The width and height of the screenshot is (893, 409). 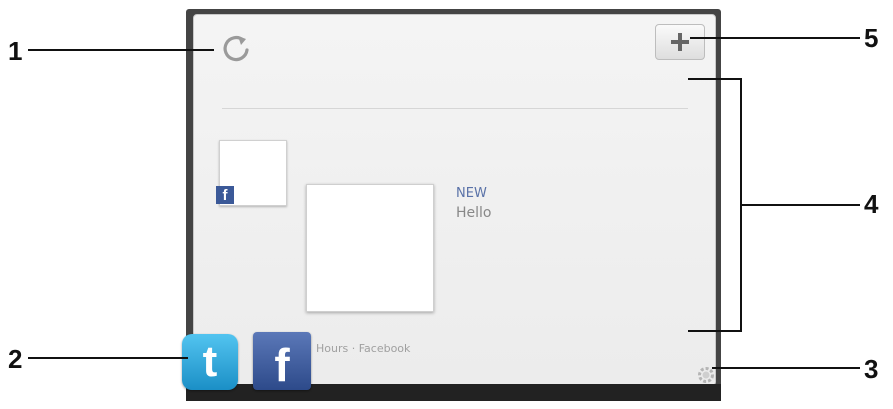 I want to click on bracket-bottom, so click(x=715, y=331).